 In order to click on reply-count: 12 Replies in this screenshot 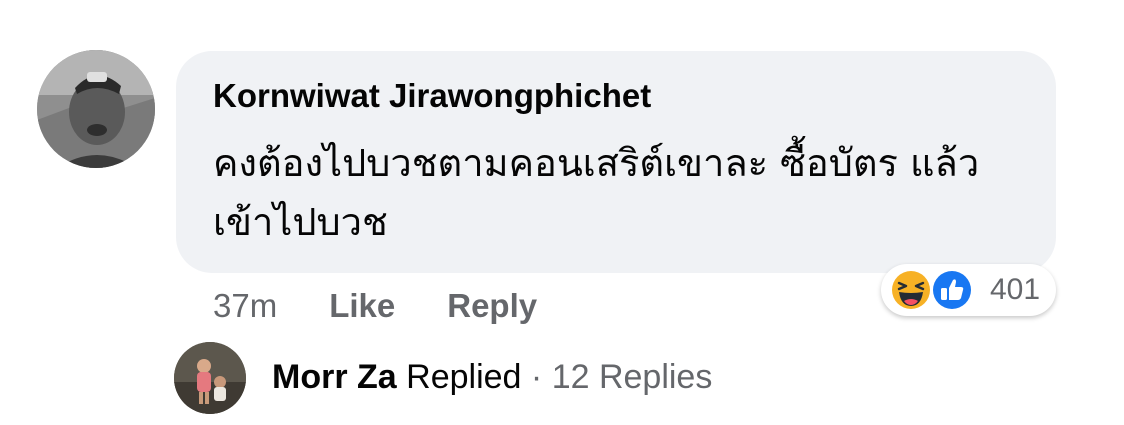, I will do `click(632, 377)`.